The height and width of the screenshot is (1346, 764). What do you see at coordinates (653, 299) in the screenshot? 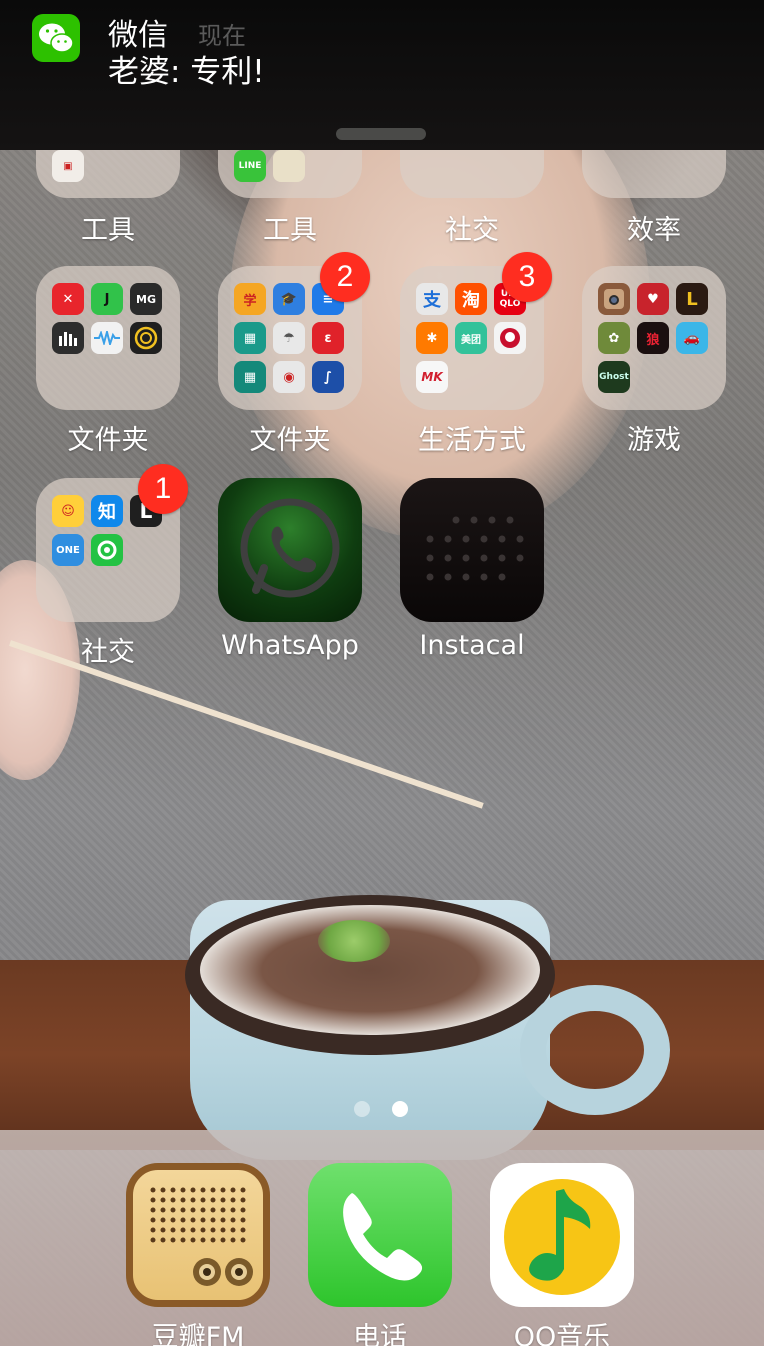
I see `heart-game-icon: ♥` at bounding box center [653, 299].